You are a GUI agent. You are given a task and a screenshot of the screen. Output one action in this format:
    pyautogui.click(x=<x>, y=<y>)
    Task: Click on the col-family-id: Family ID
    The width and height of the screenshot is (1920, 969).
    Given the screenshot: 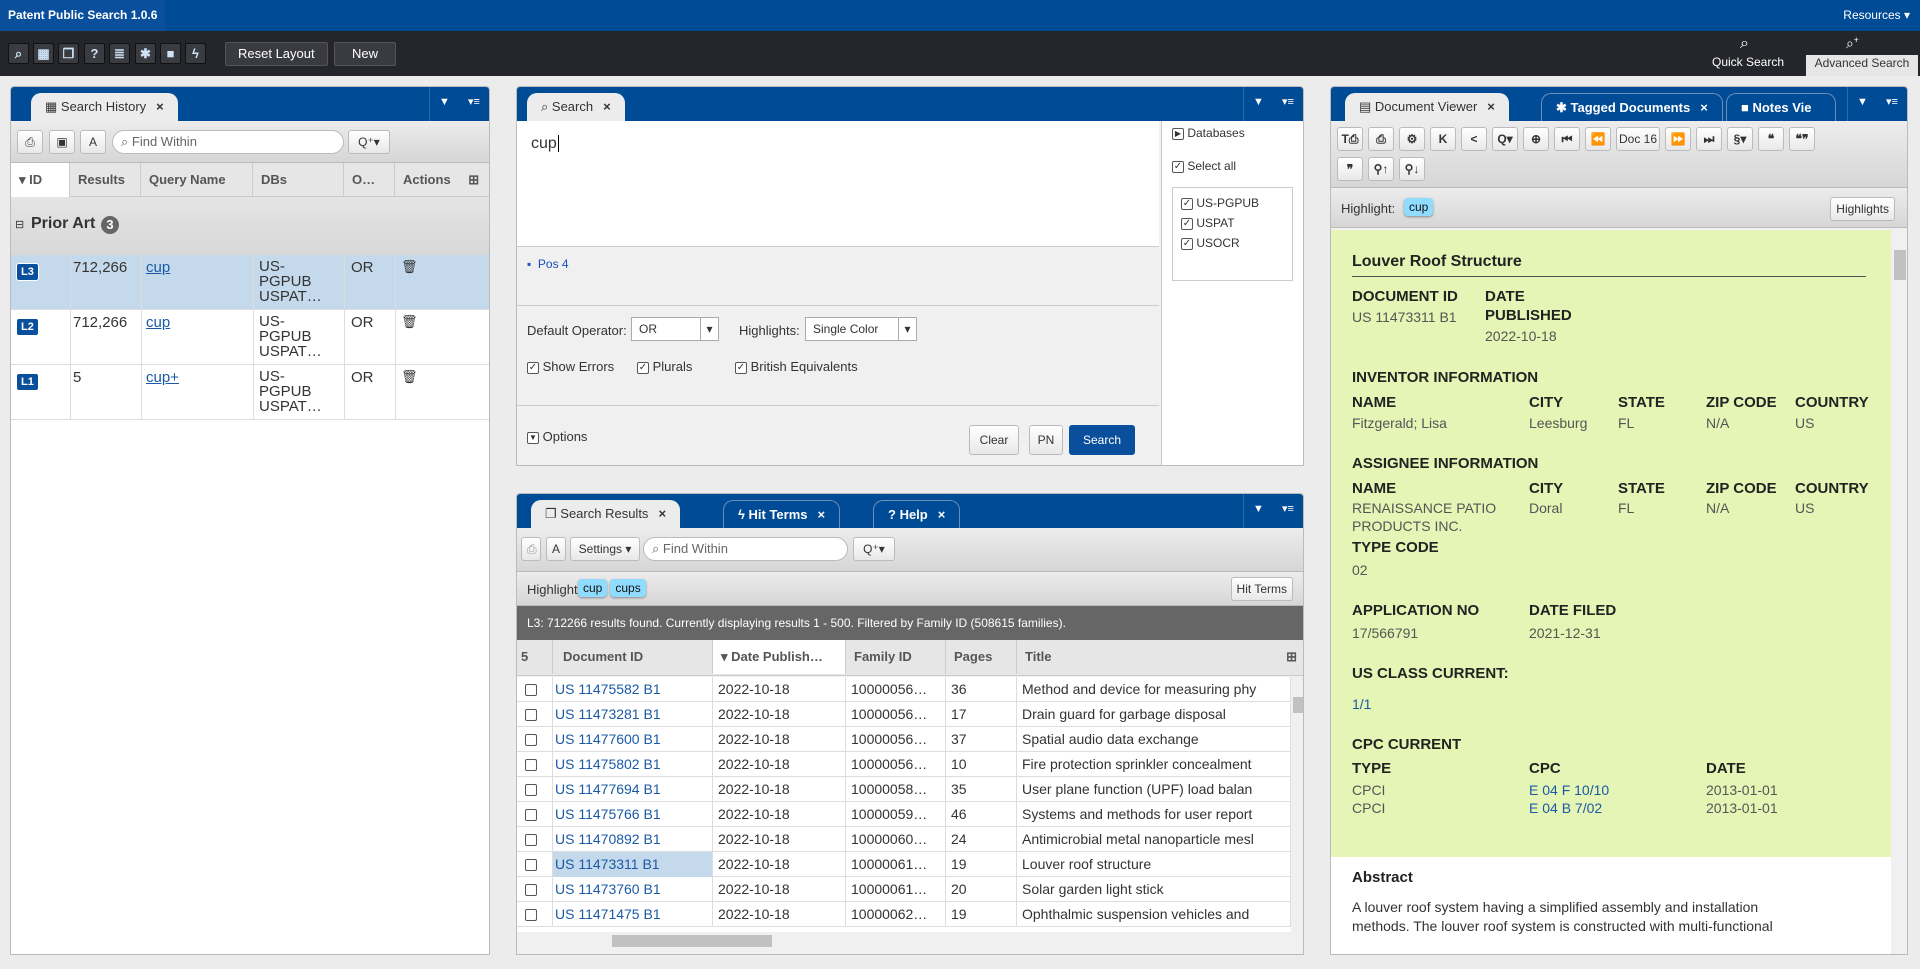 What is the action you would take?
    pyautogui.click(x=896, y=657)
    